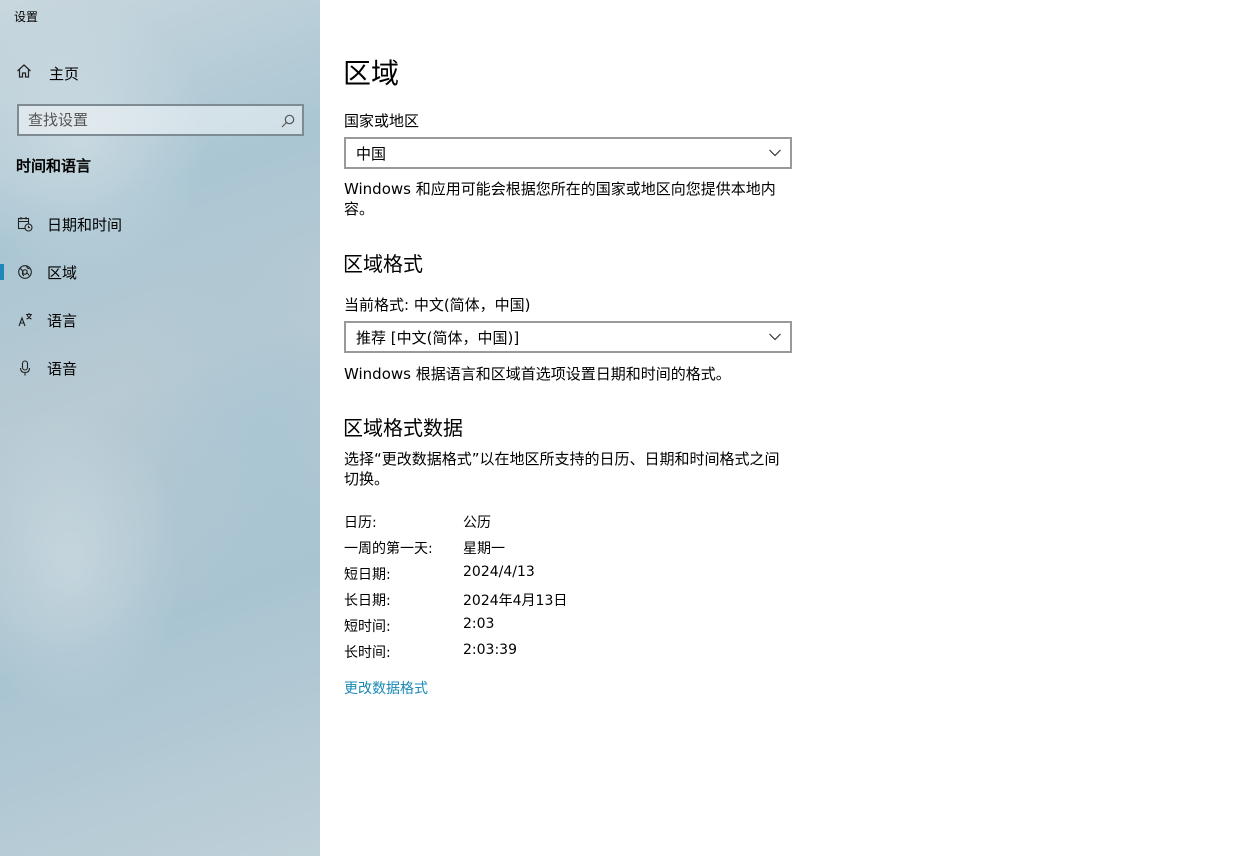  Describe the element at coordinates (26, 17) in the screenshot. I see `app-title: 设置` at that location.